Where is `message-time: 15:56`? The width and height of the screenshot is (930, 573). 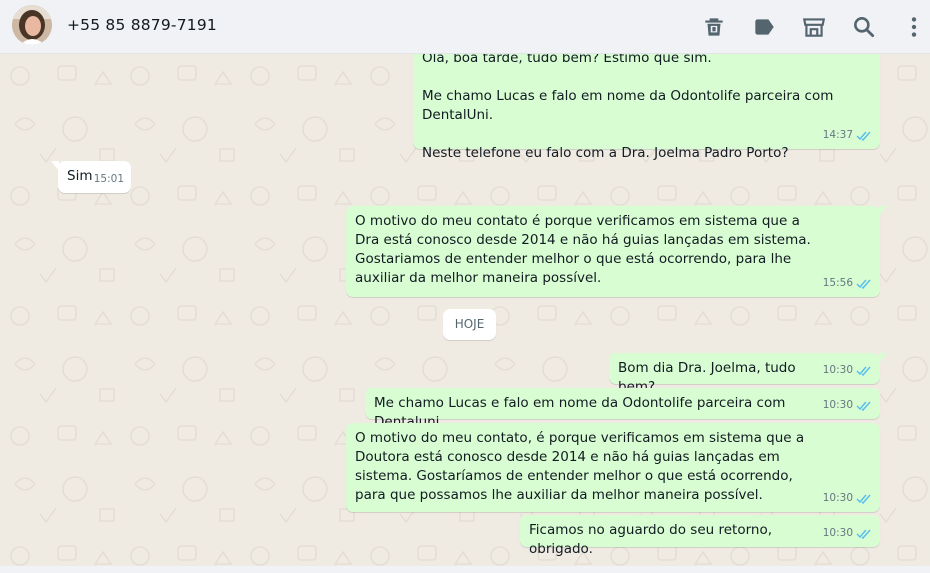
message-time: 15:56 is located at coordinates (837, 283).